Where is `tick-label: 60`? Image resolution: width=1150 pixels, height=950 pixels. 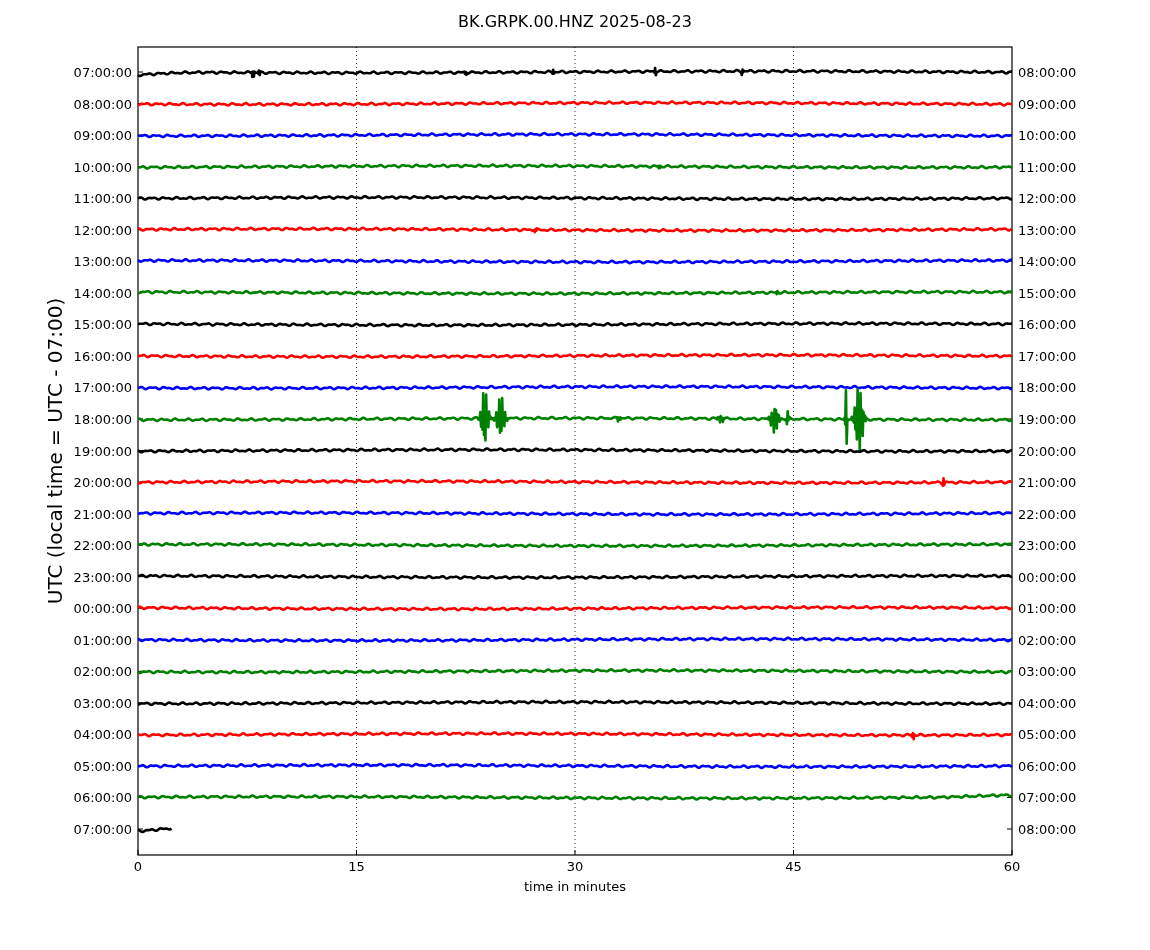
tick-label: 60 is located at coordinates (1012, 866).